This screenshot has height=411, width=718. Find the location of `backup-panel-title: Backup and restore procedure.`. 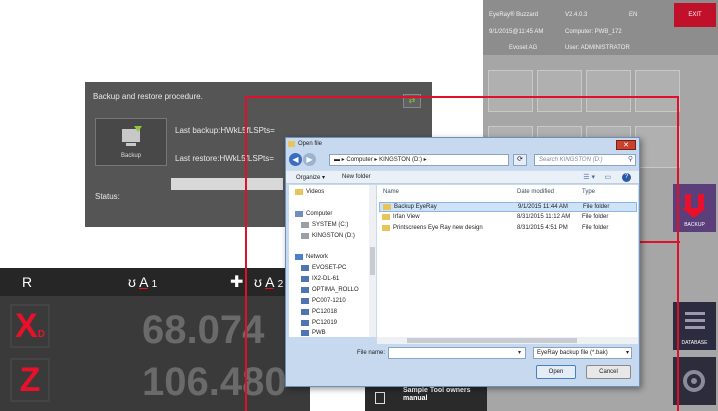

backup-panel-title: Backup and restore procedure. is located at coordinates (148, 96).